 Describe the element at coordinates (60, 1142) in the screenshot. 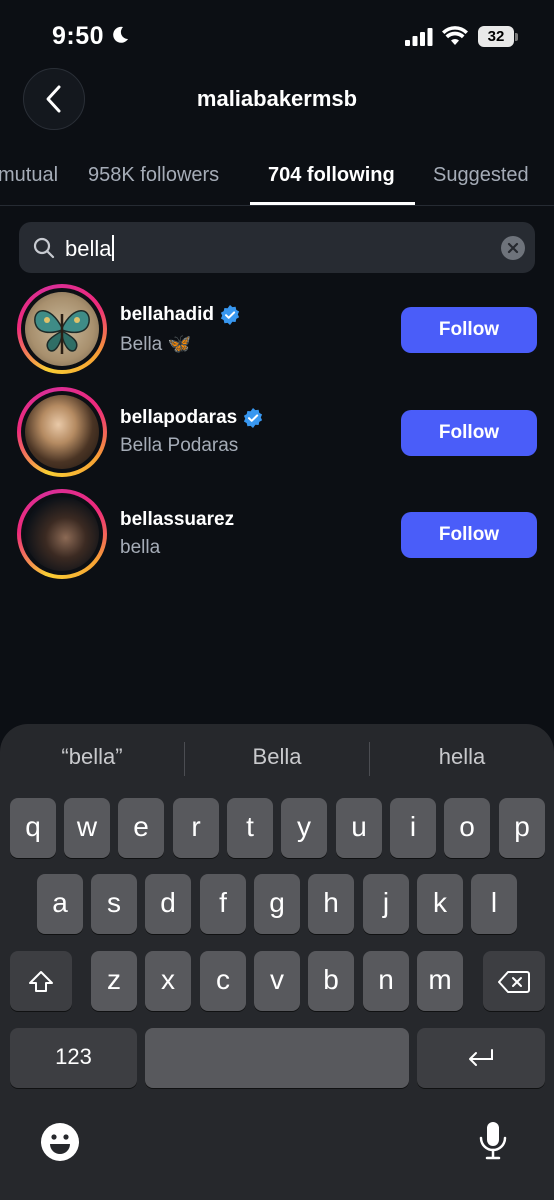

I see `emoji-icon` at that location.